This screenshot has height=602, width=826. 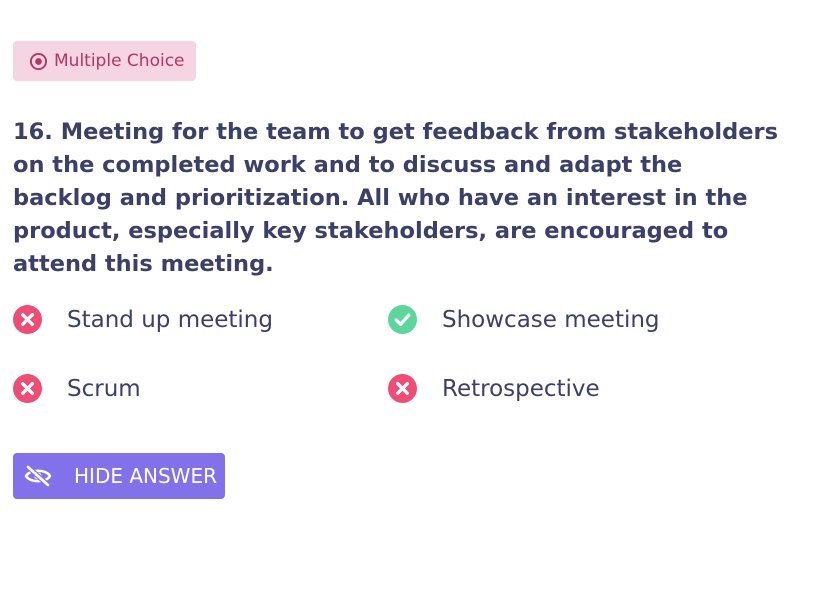 What do you see at coordinates (145, 476) in the screenshot?
I see `hide-answer-label: HIDE ANSWER` at bounding box center [145, 476].